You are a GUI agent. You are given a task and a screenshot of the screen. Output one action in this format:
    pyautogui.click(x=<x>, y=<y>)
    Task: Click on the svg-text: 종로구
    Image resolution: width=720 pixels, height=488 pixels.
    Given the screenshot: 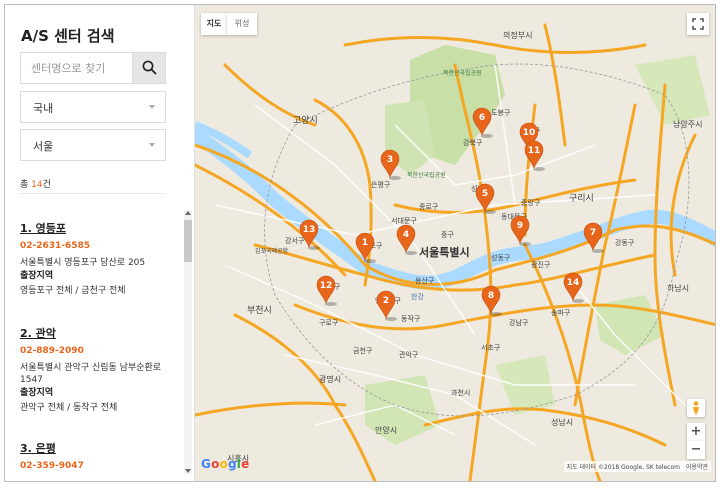 What is the action you would take?
    pyautogui.click(x=429, y=207)
    